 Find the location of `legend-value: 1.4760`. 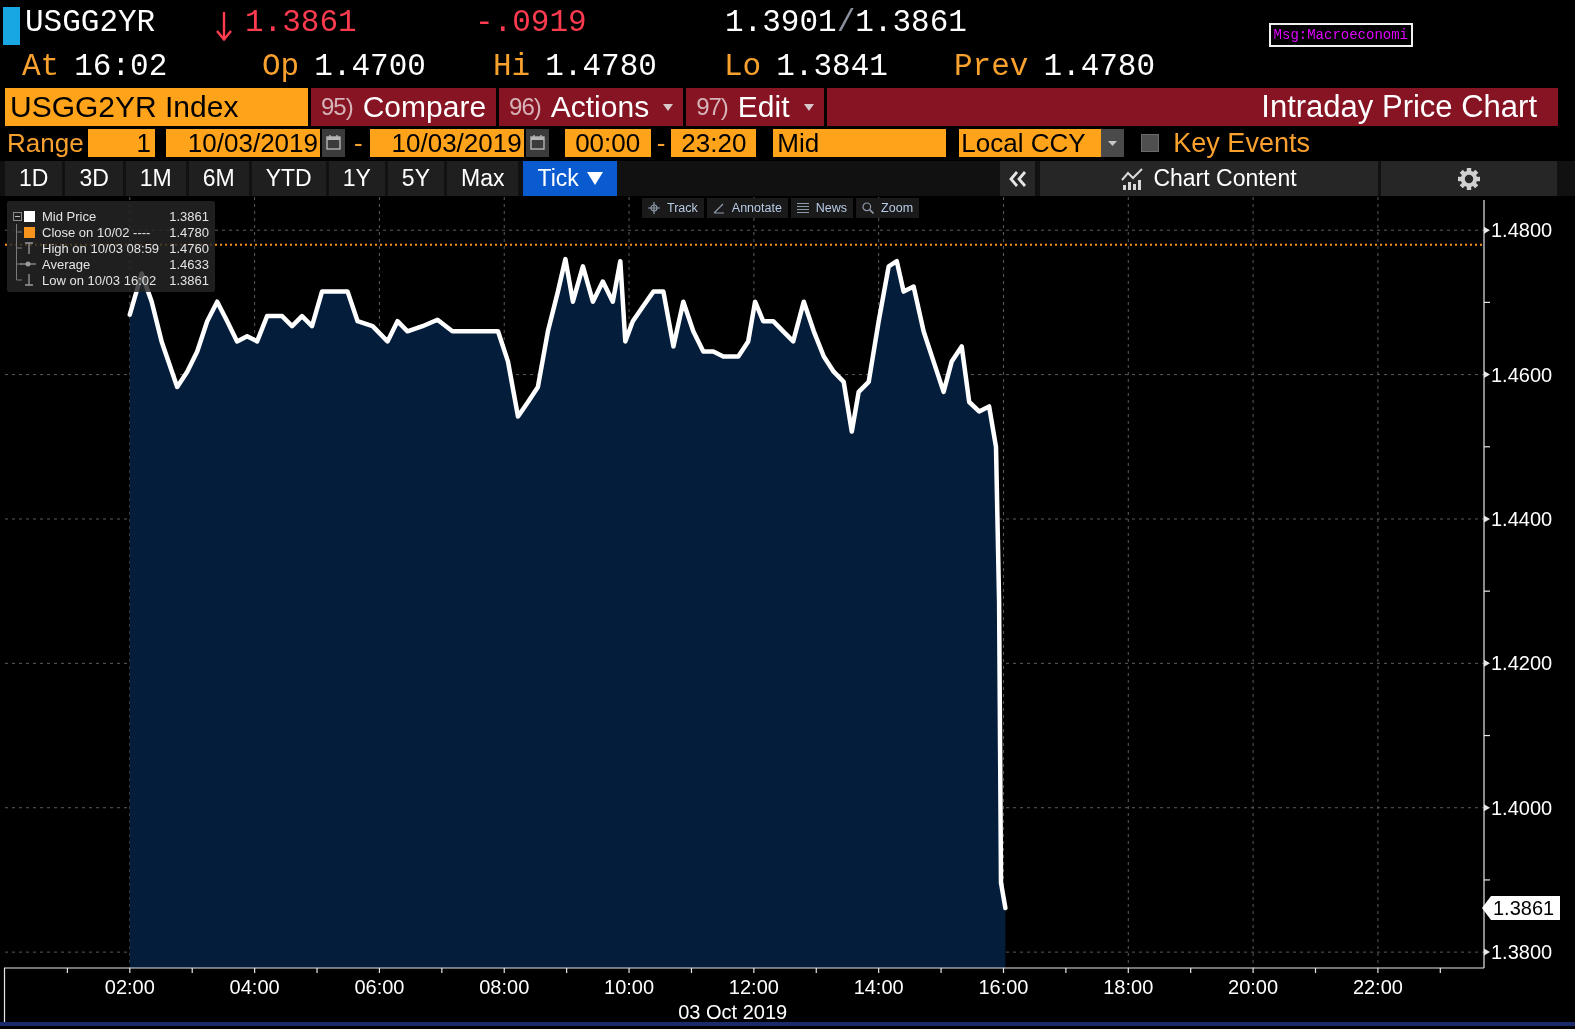

legend-value: 1.4760 is located at coordinates (189, 248).